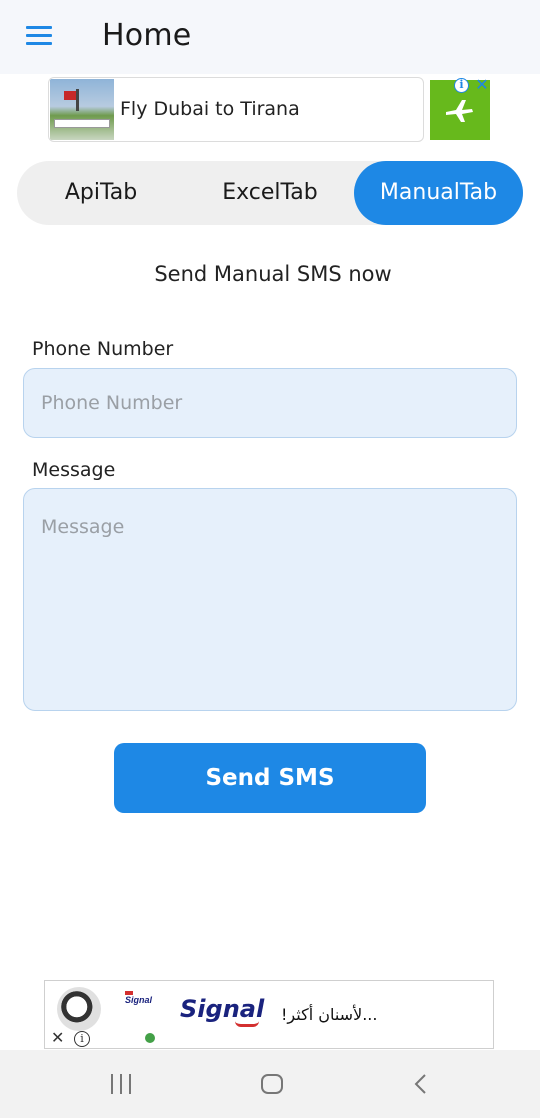 The width and height of the screenshot is (540, 1118). Describe the element at coordinates (82, 1039) in the screenshot. I see `info-icon: i` at that location.